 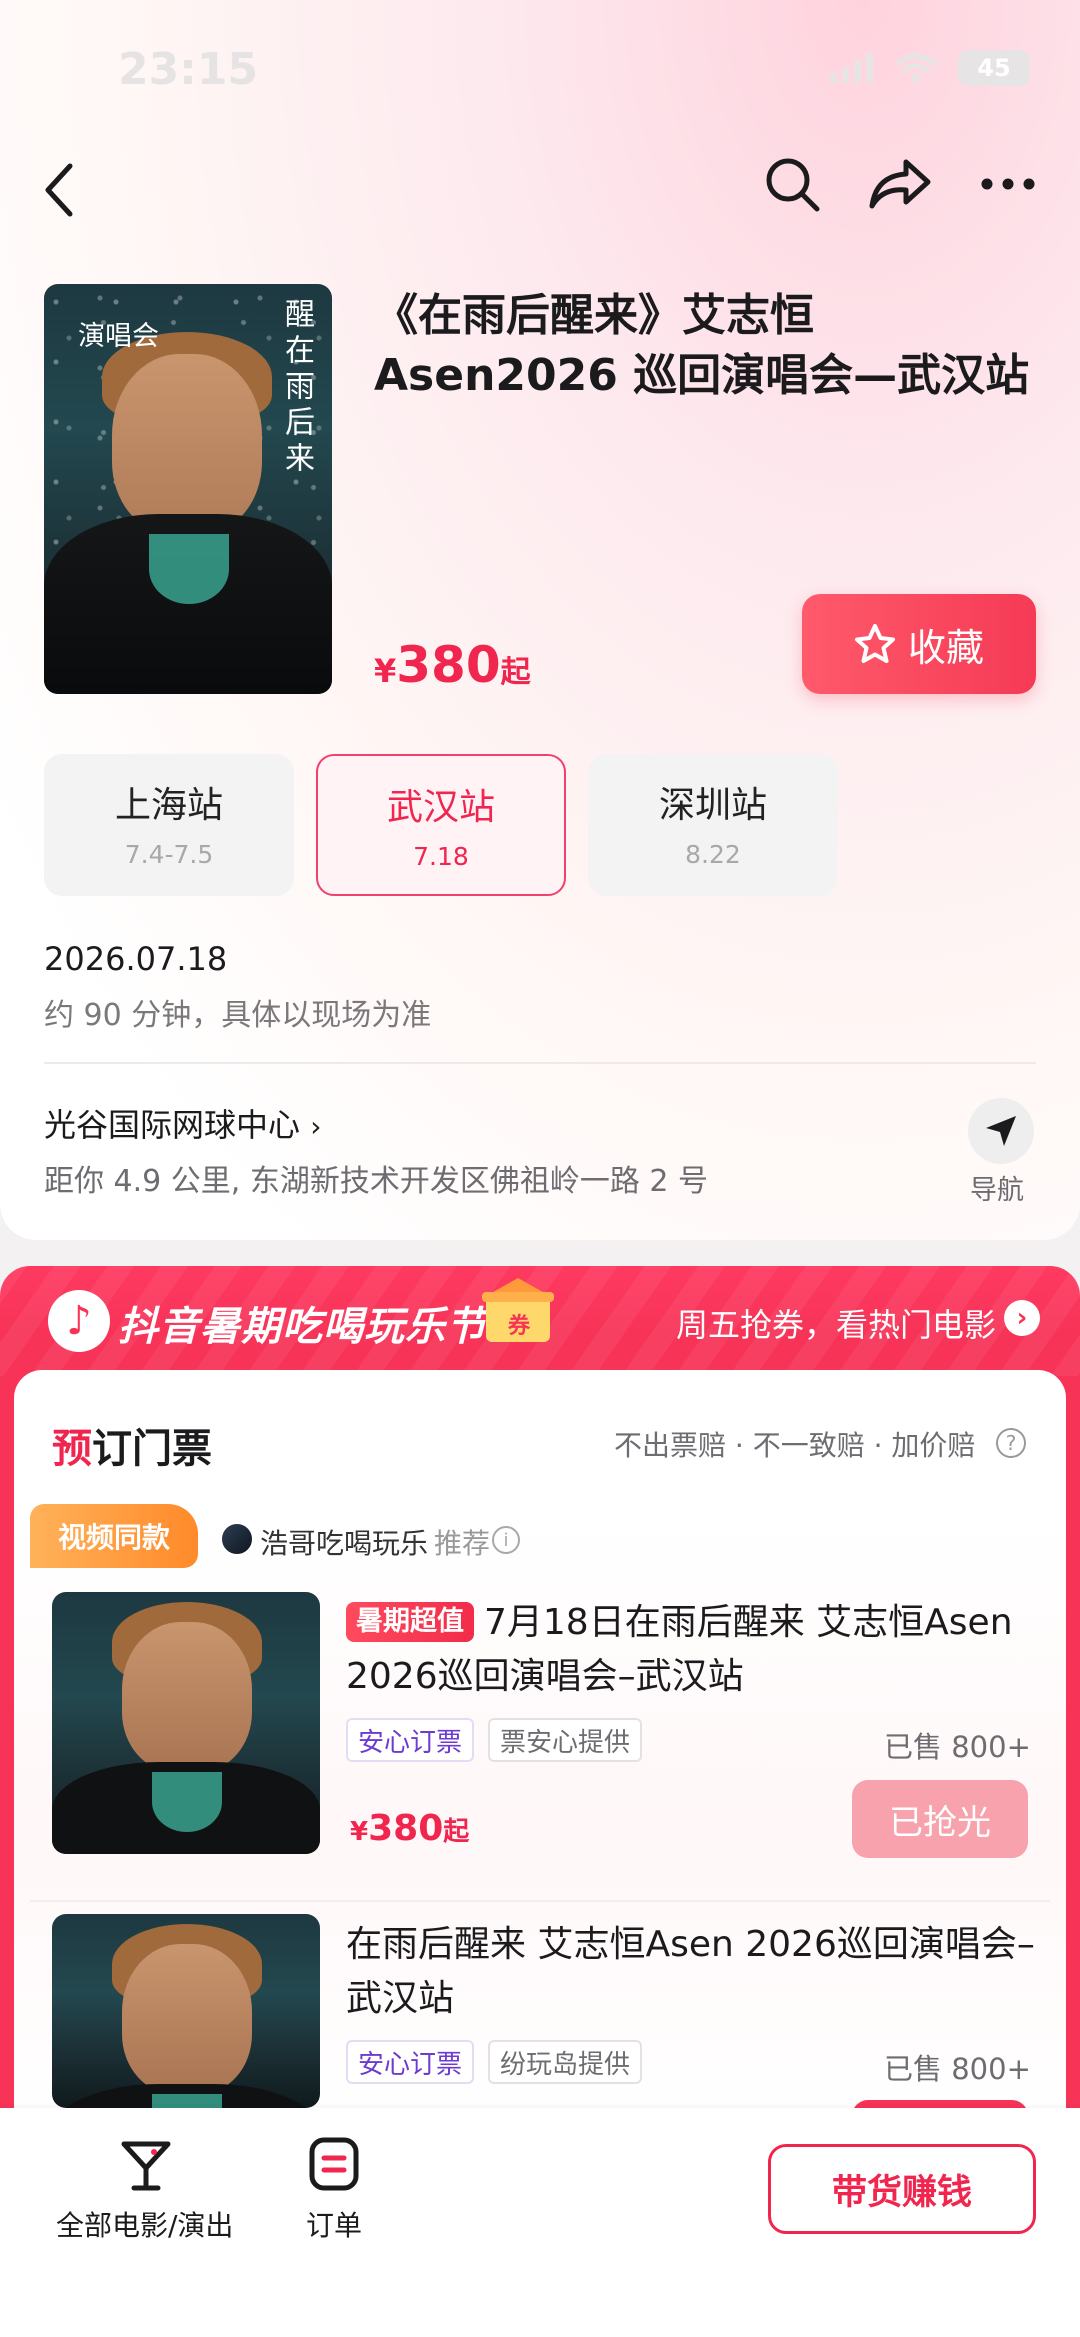 What do you see at coordinates (172, 1125) in the screenshot?
I see `venue-name: 光谷国际网球中心` at bounding box center [172, 1125].